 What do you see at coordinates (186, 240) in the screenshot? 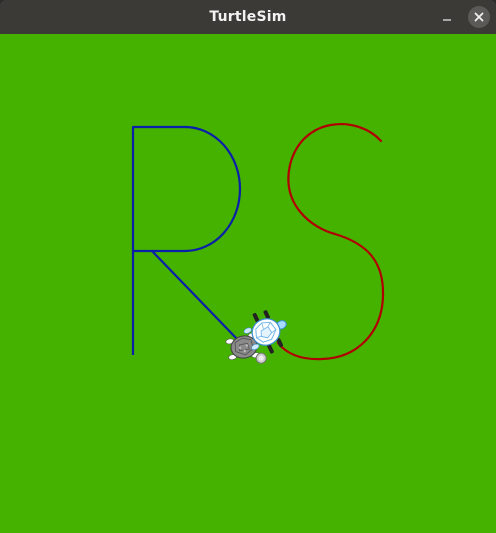
I see `letter-r-path` at bounding box center [186, 240].